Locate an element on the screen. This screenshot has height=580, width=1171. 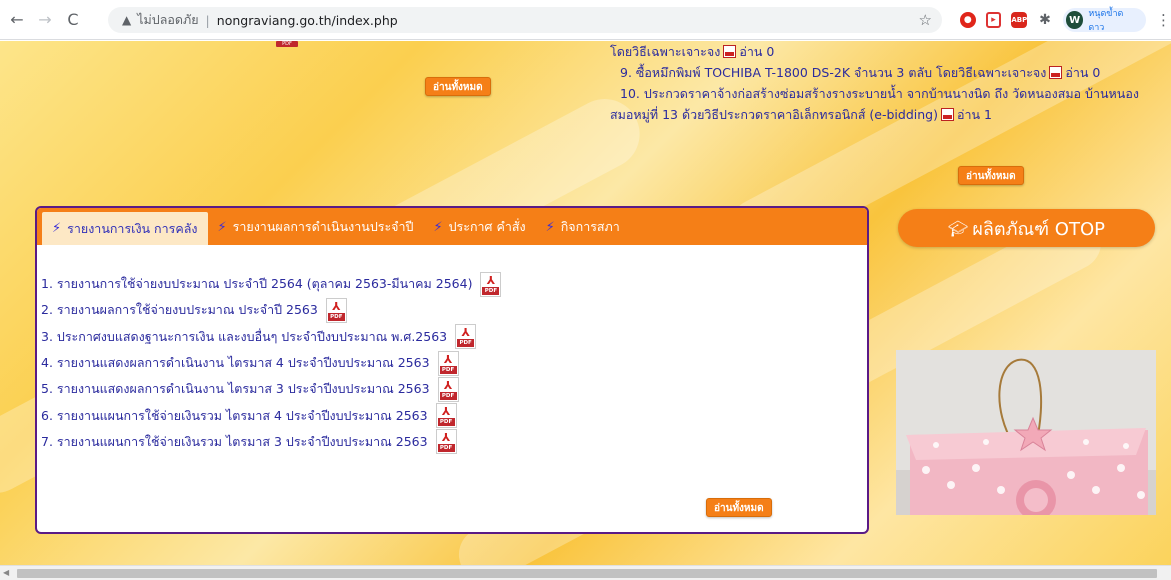
otop-product-image is located at coordinates (1026, 432).